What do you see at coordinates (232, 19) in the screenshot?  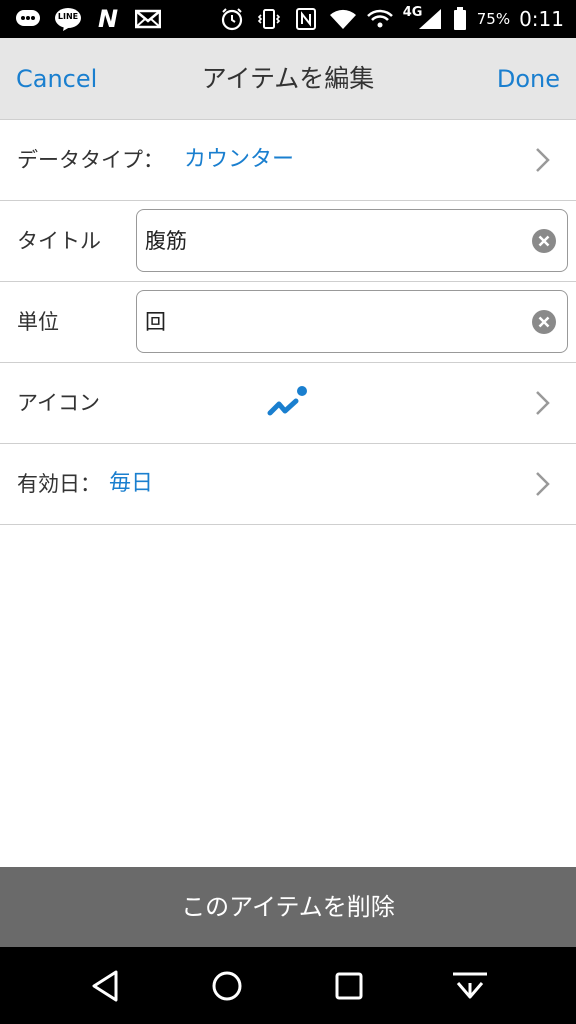 I see `alarm-icon` at bounding box center [232, 19].